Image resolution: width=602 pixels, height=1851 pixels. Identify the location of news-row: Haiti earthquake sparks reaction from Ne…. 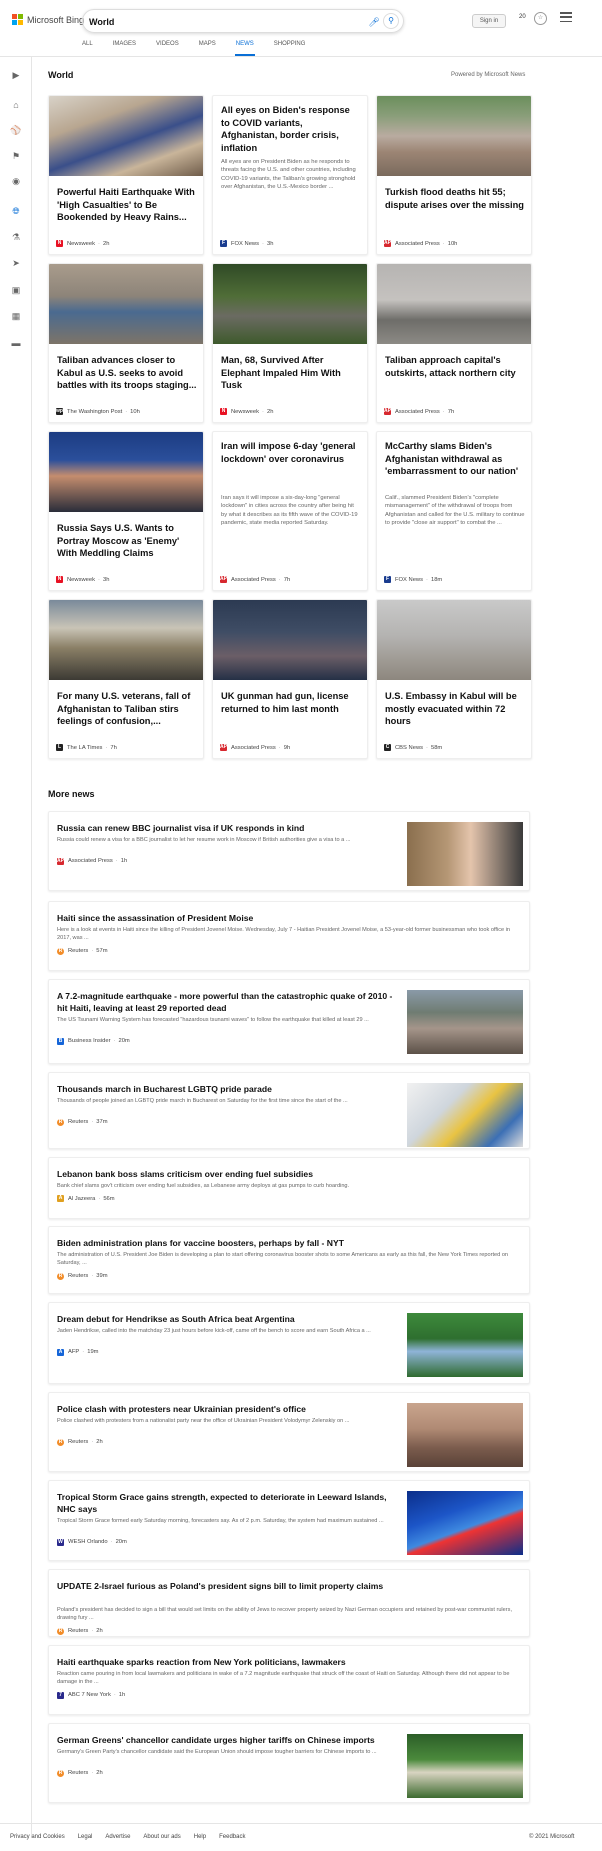
(289, 1680).